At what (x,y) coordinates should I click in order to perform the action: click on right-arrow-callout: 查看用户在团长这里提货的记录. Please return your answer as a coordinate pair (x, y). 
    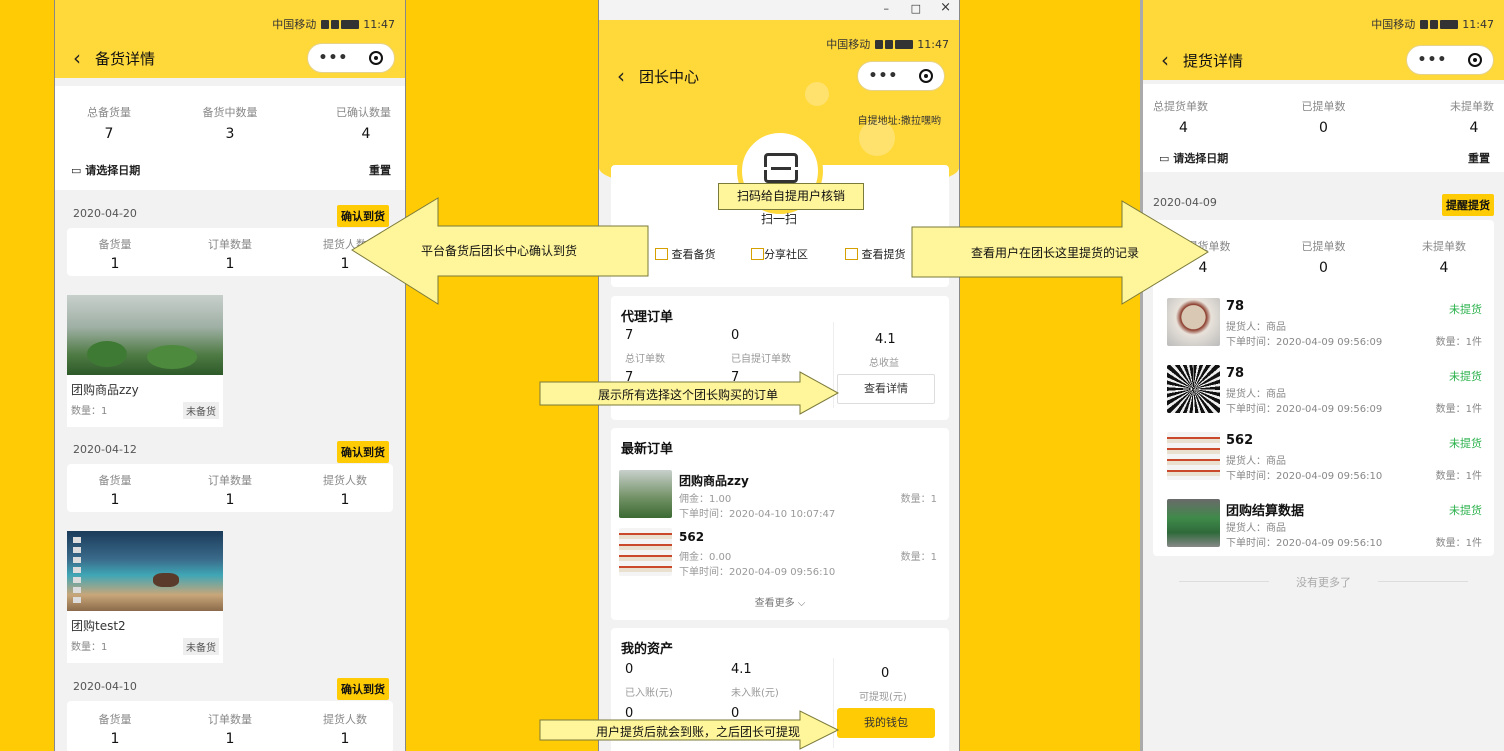
    Looking at the image, I should click on (1054, 253).